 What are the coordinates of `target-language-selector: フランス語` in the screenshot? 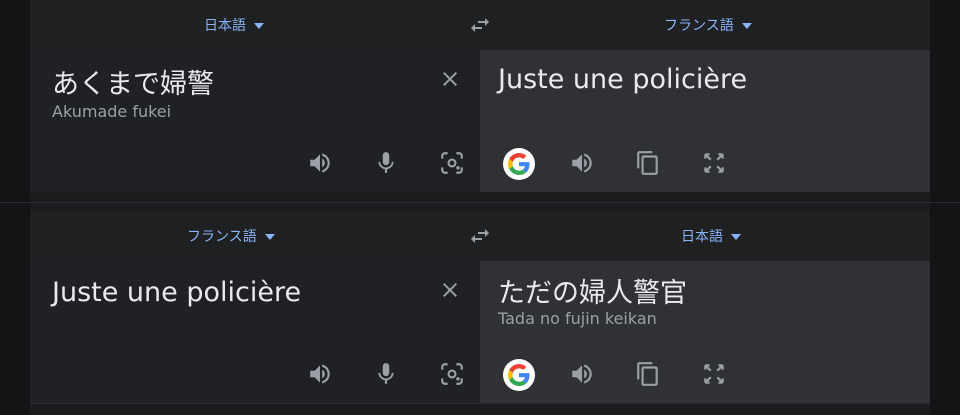 It's located at (708, 25).